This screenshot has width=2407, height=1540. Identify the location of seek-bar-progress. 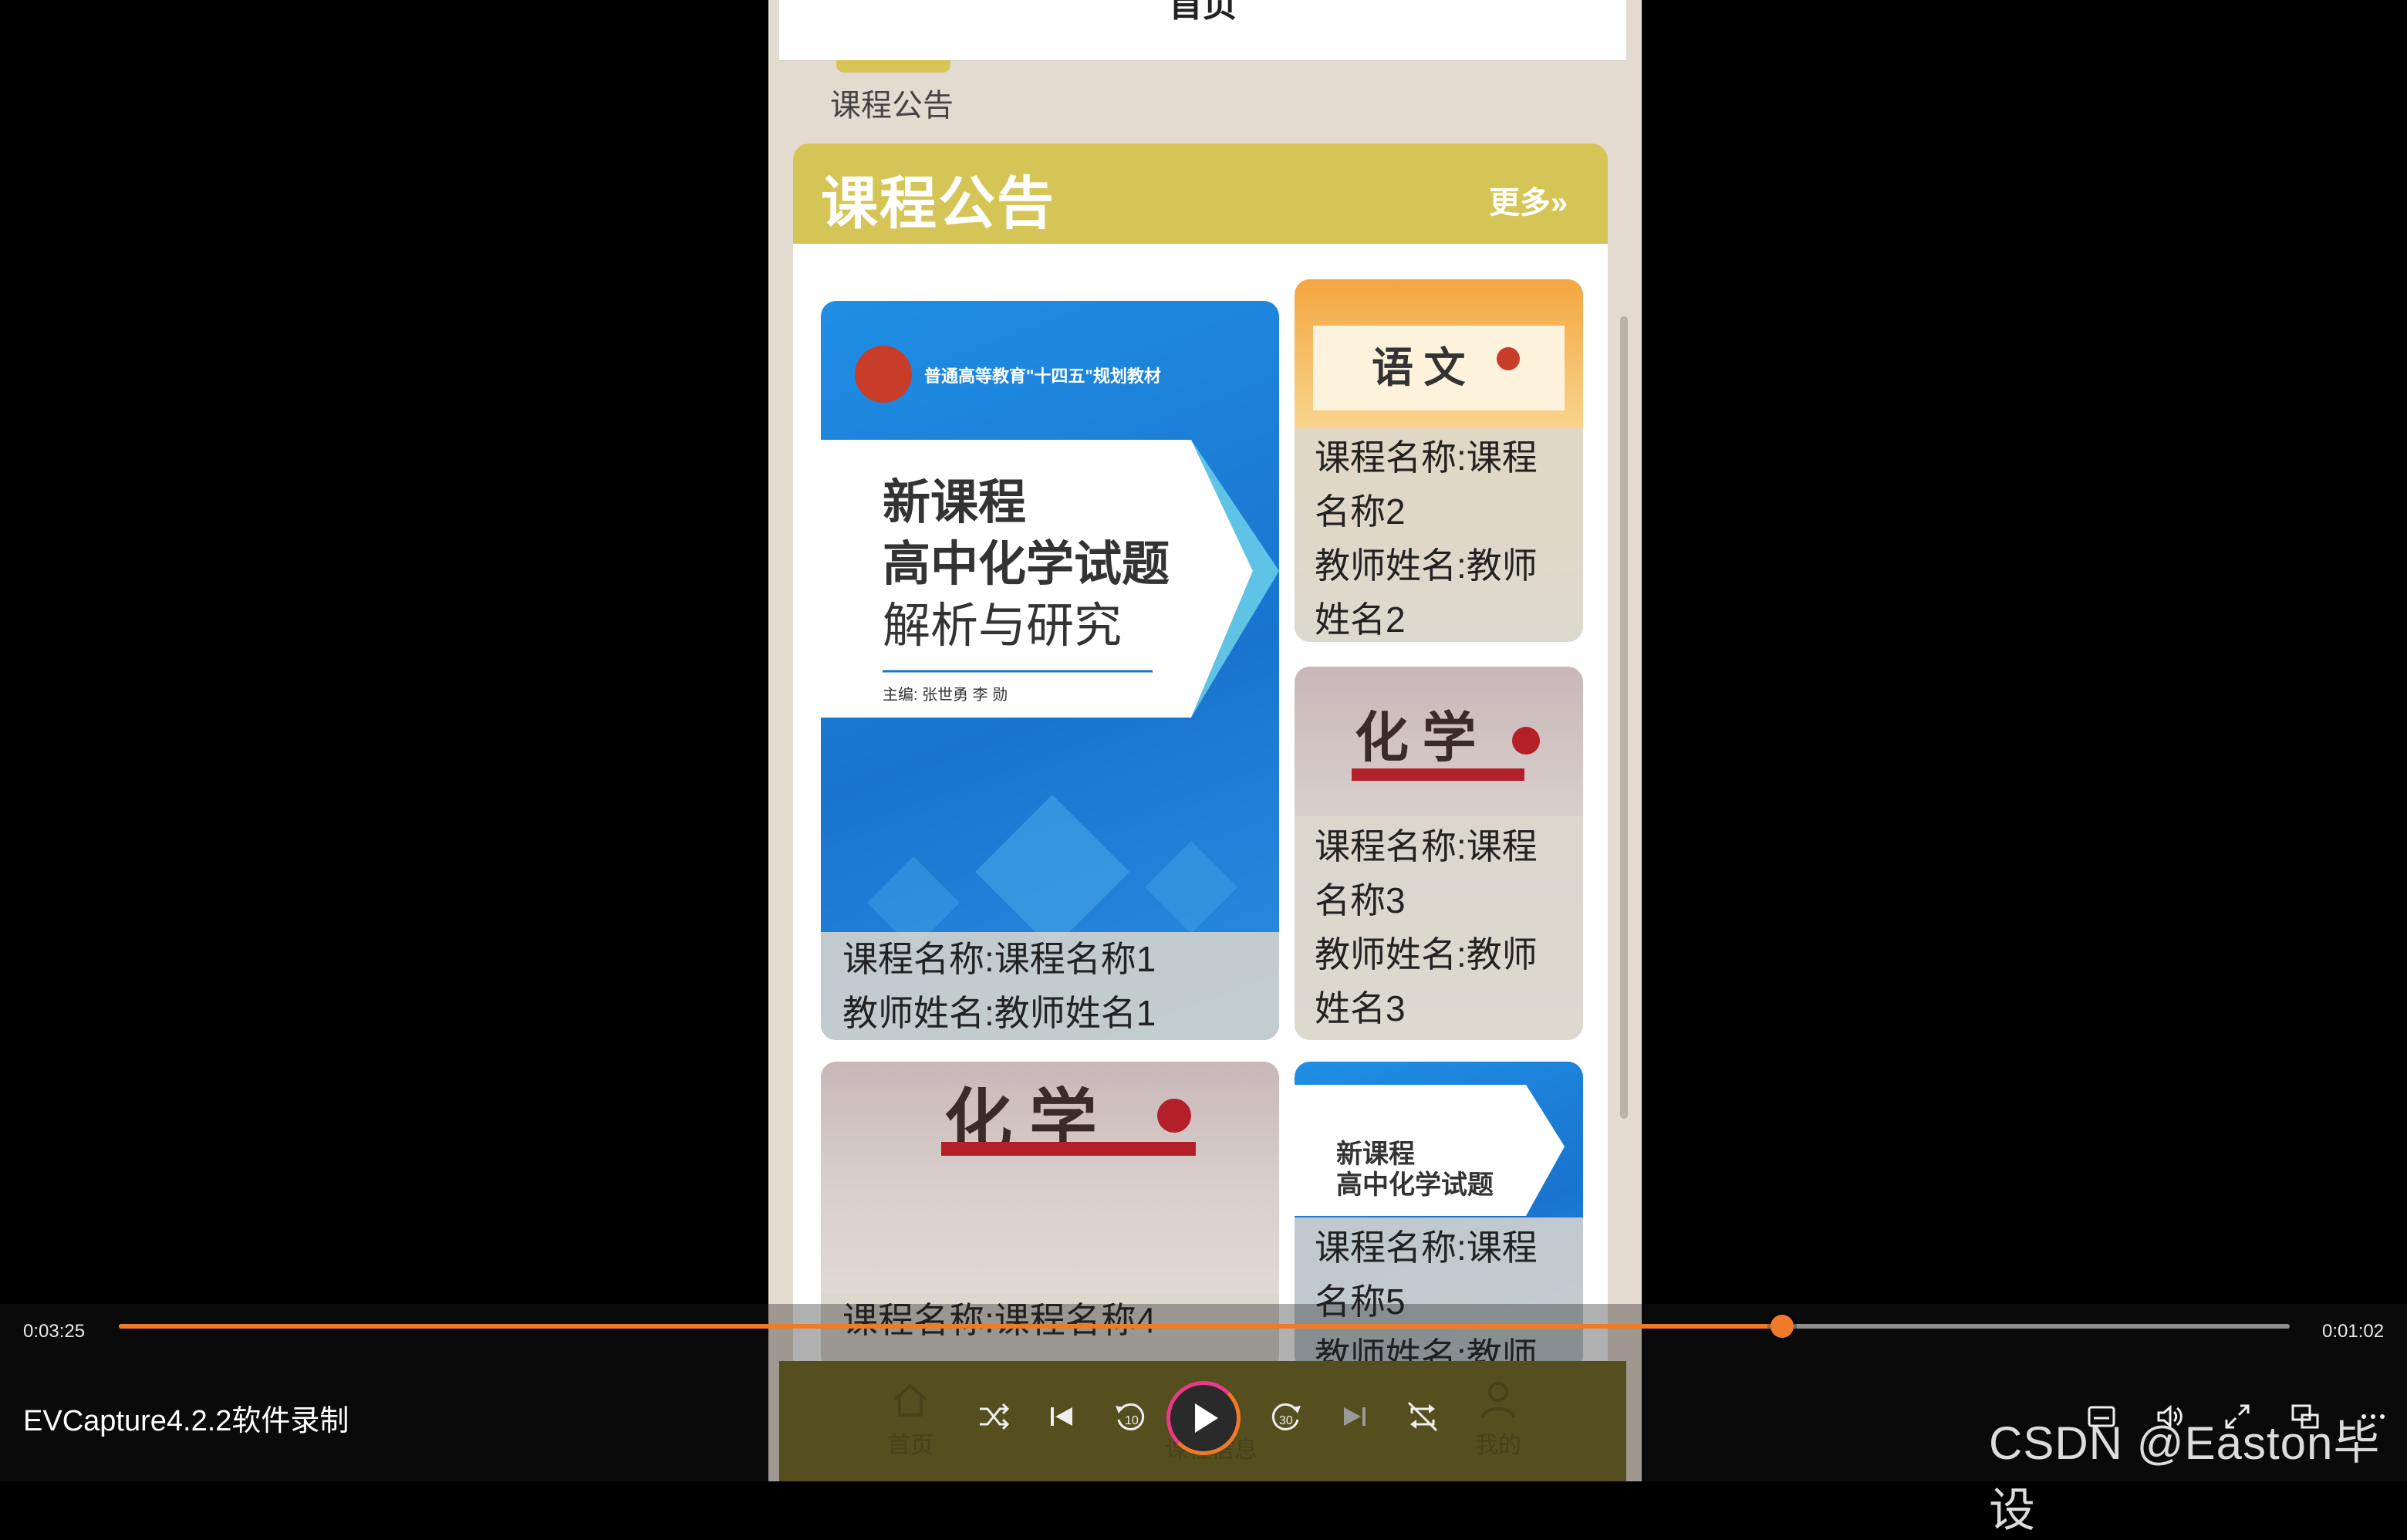
(950, 1327).